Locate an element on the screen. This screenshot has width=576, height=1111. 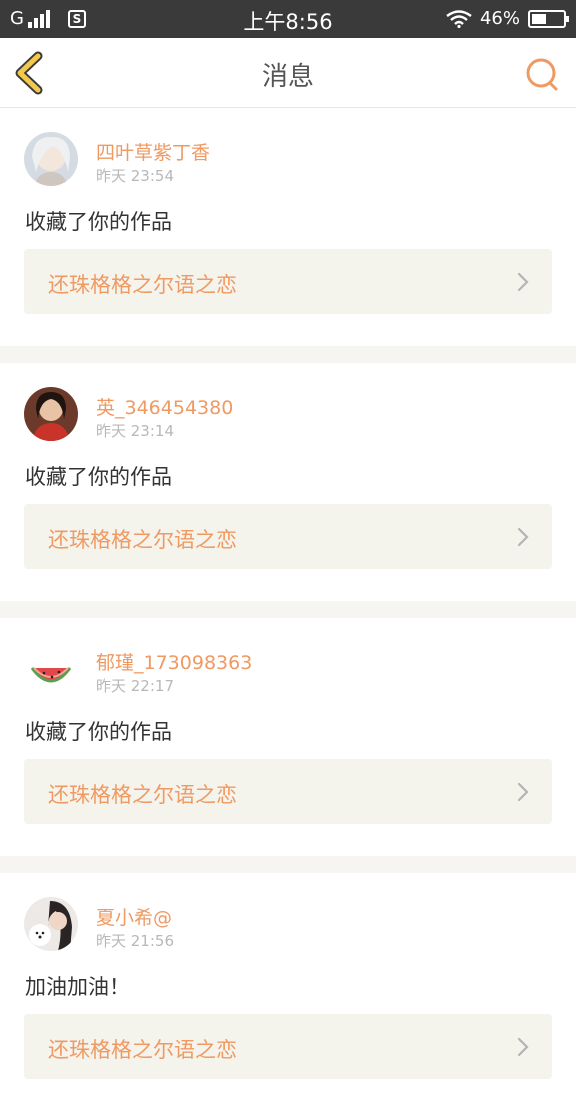
message-time: 昨天 22:17 is located at coordinates (135, 686).